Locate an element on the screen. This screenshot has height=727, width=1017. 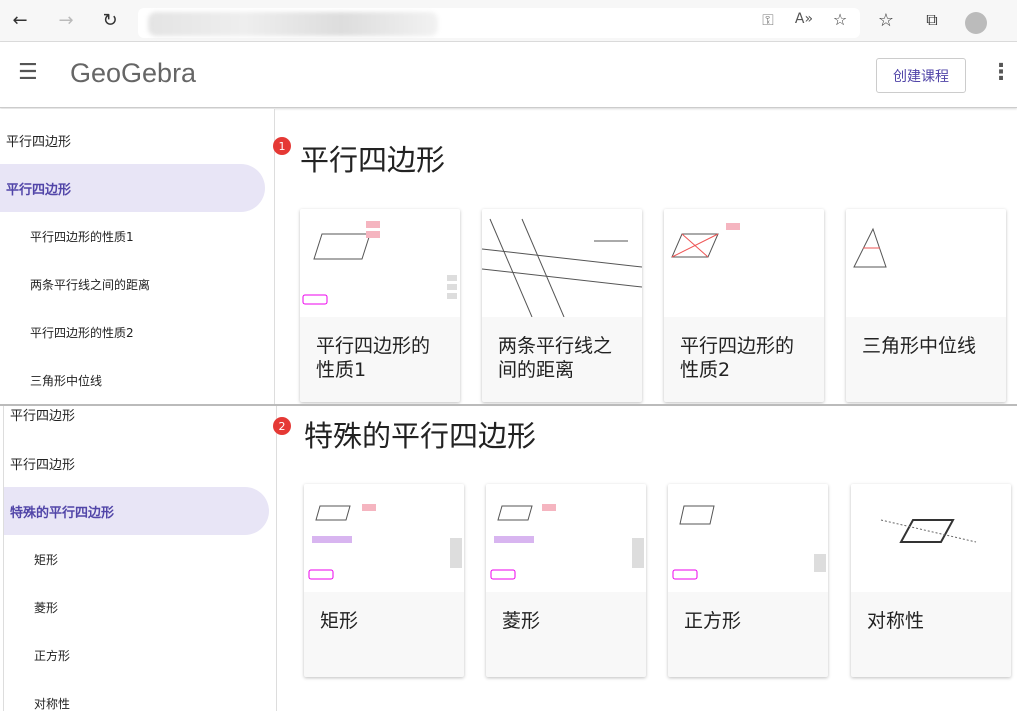
card-title: 矩形 is located at coordinates (339, 621).